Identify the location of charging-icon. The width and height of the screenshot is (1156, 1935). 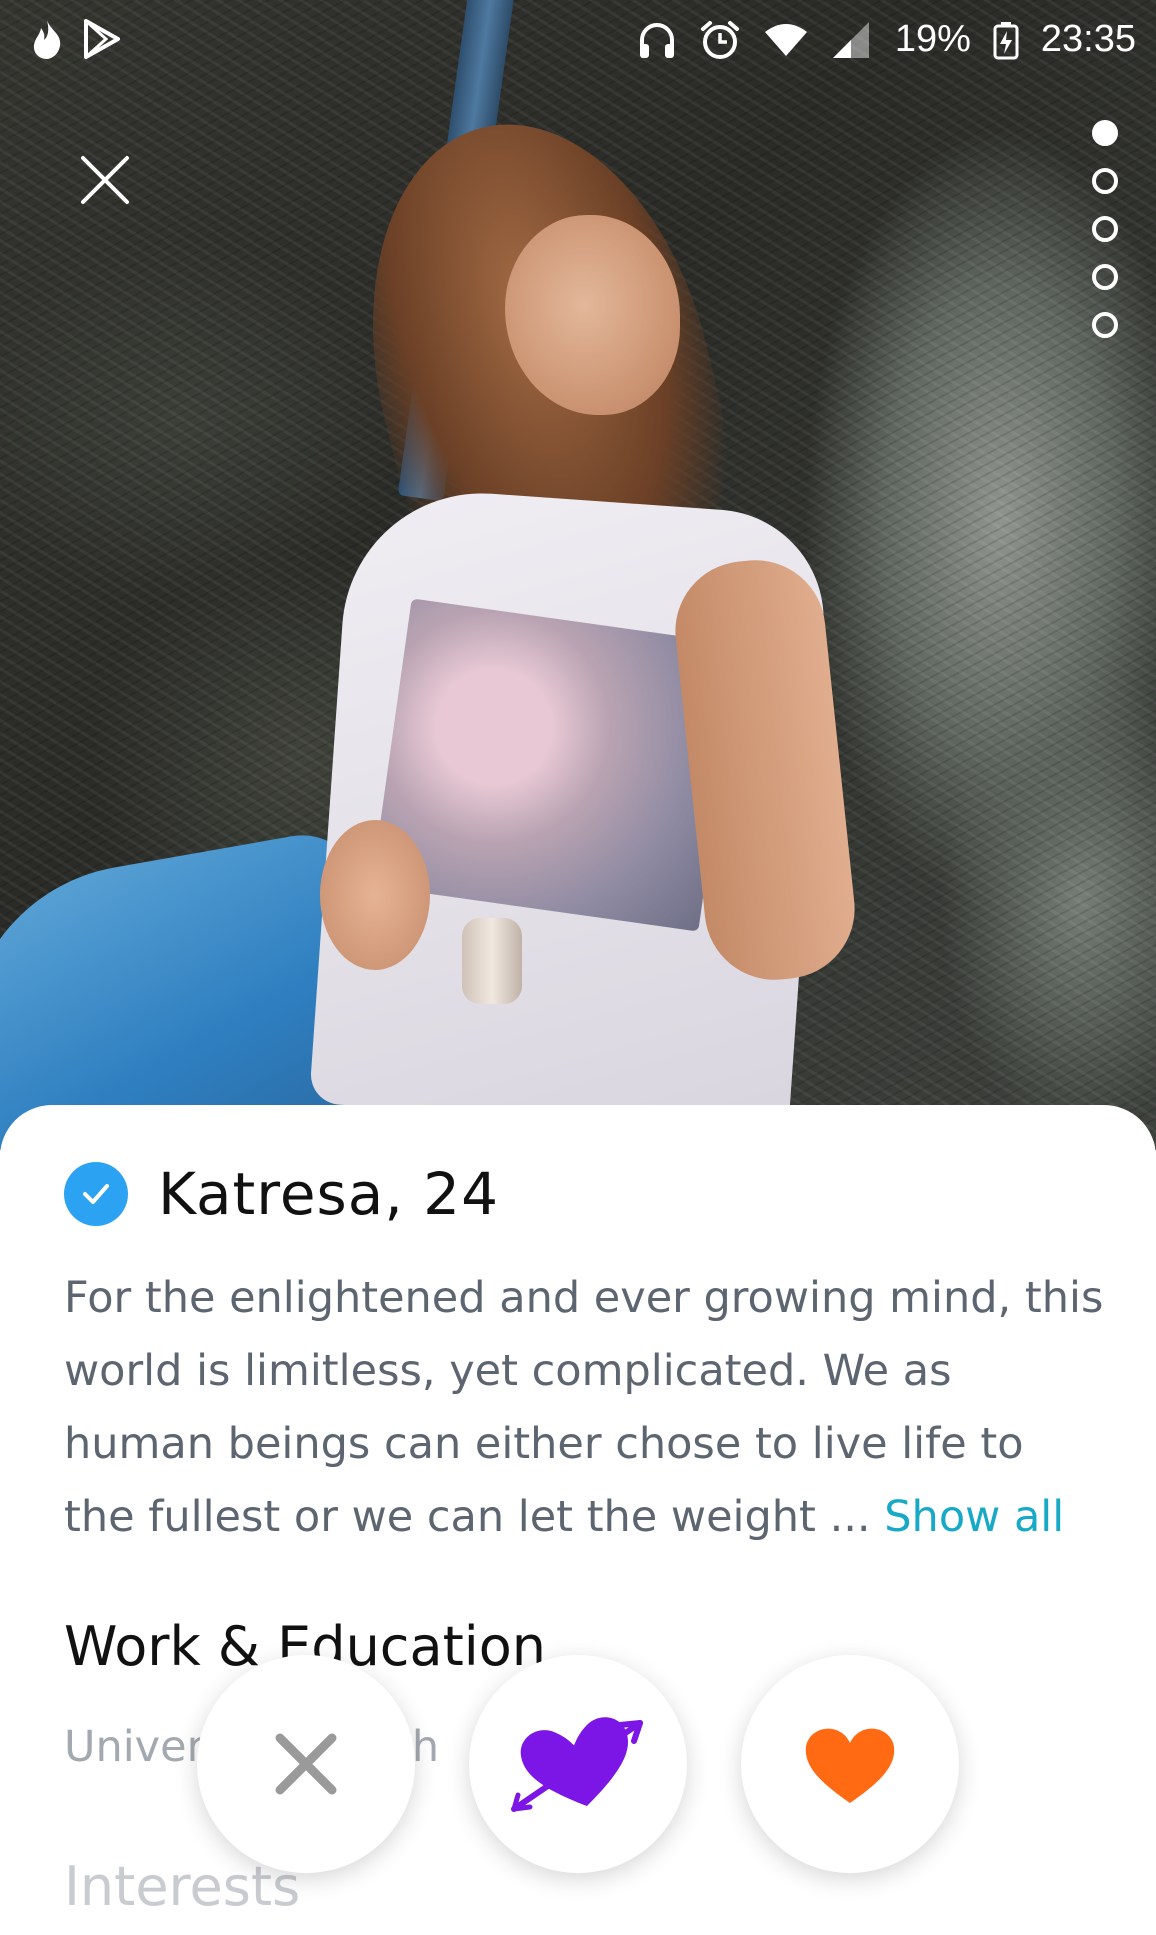
(1006, 40).